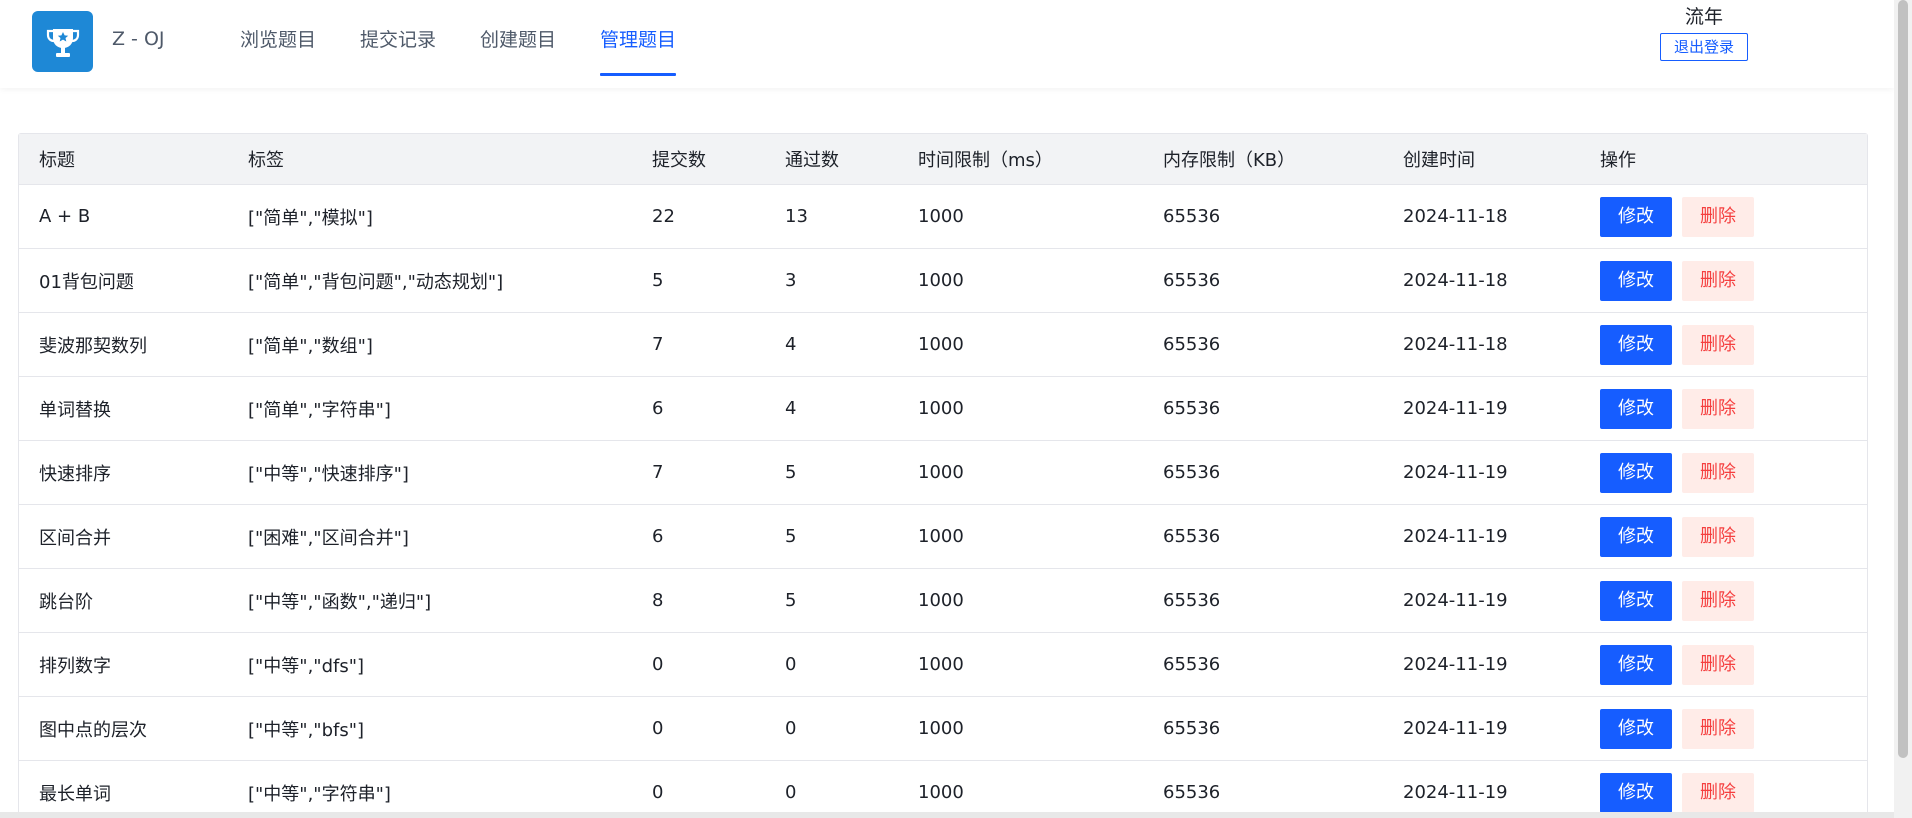 The image size is (1912, 818). I want to click on scrollbar-thumb, so click(1903, 379).